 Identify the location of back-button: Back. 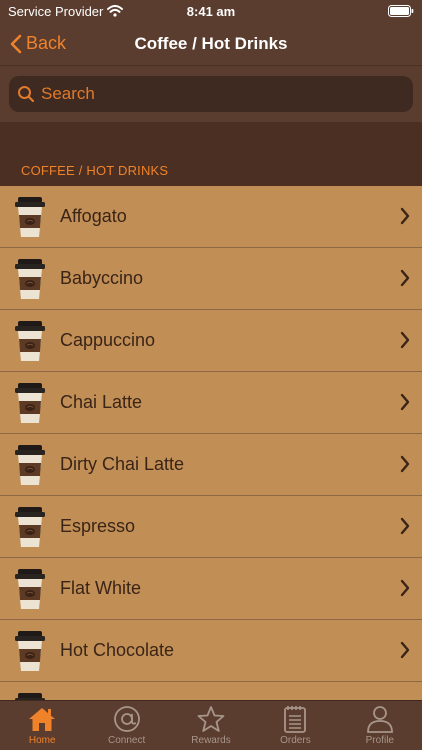
(33, 43).